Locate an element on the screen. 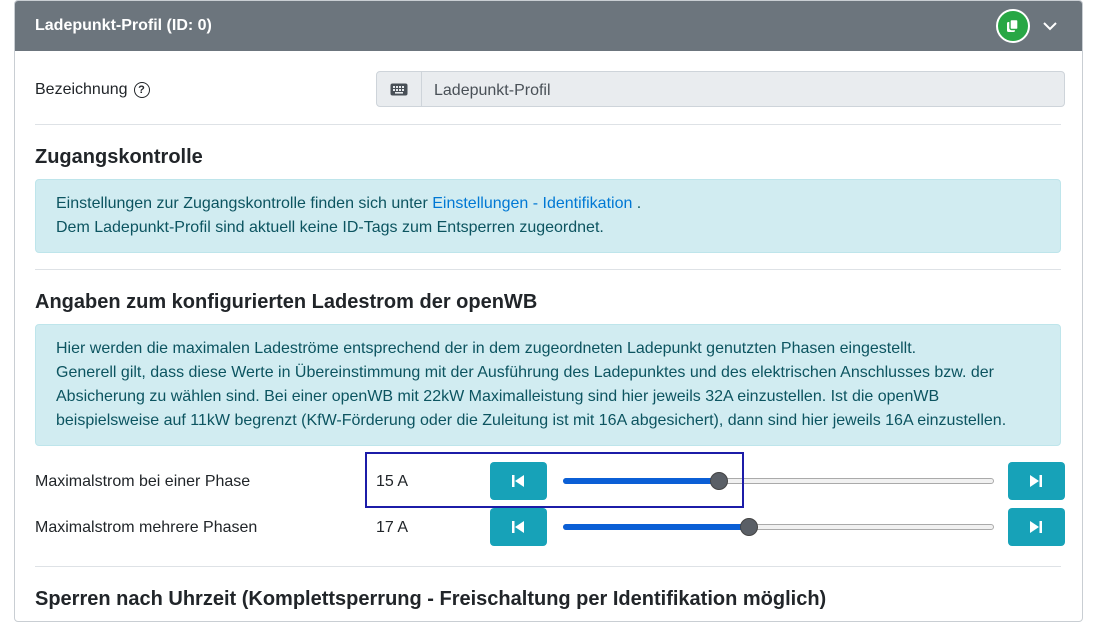 This screenshot has height=622, width=1116. designation-field: Ladepunkt-Profil is located at coordinates (720, 89).